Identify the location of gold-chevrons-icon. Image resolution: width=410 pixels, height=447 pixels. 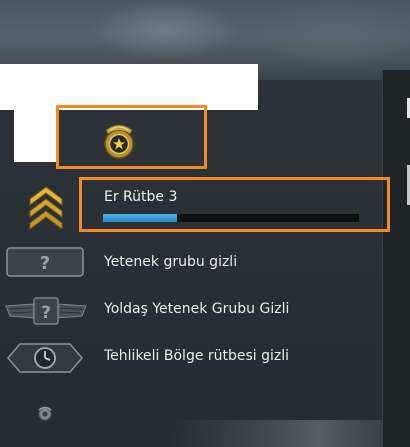
(46, 207).